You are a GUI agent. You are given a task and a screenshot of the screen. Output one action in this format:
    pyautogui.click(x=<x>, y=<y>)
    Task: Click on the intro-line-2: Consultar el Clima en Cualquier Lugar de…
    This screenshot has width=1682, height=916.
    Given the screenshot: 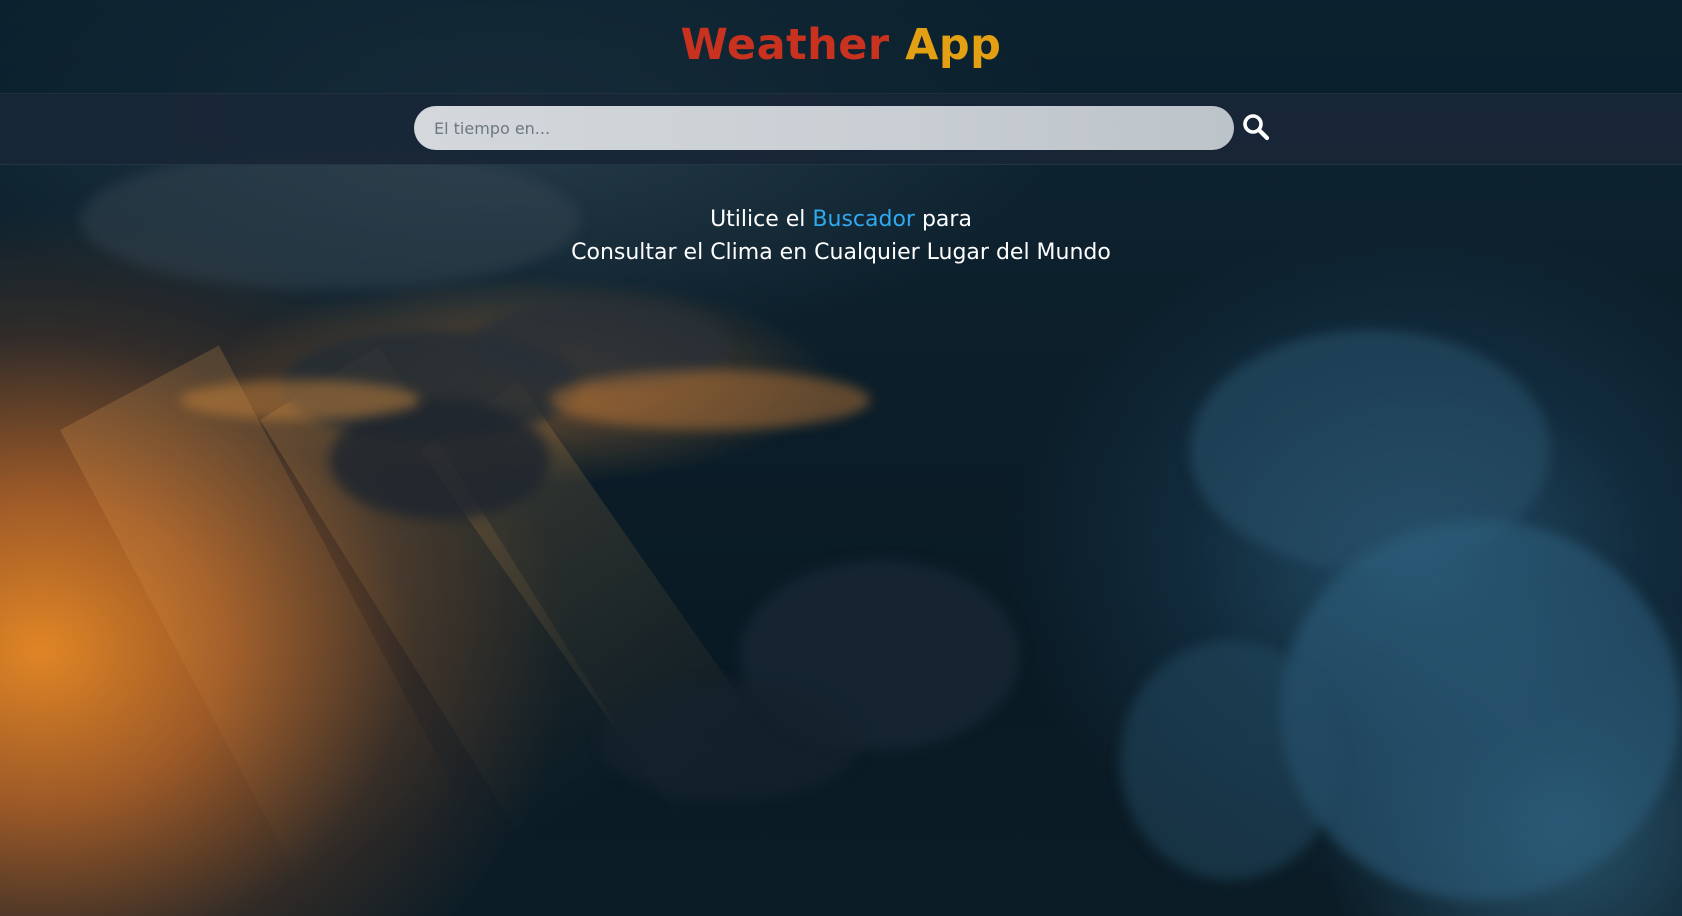 What is the action you would take?
    pyautogui.click(x=841, y=252)
    